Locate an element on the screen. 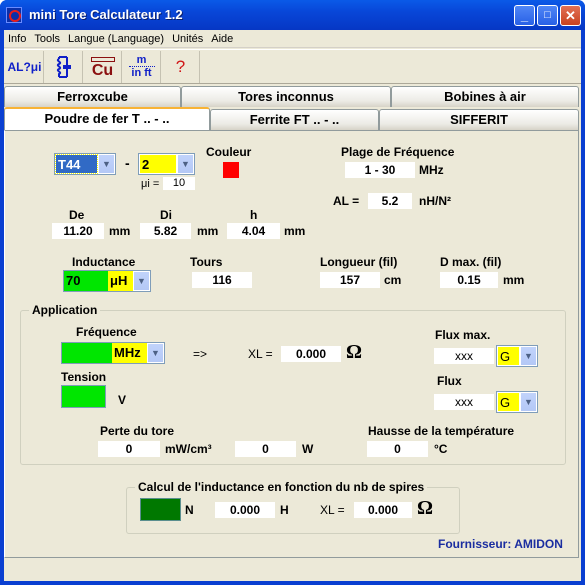  flux-label: Flux is located at coordinates (449, 381).